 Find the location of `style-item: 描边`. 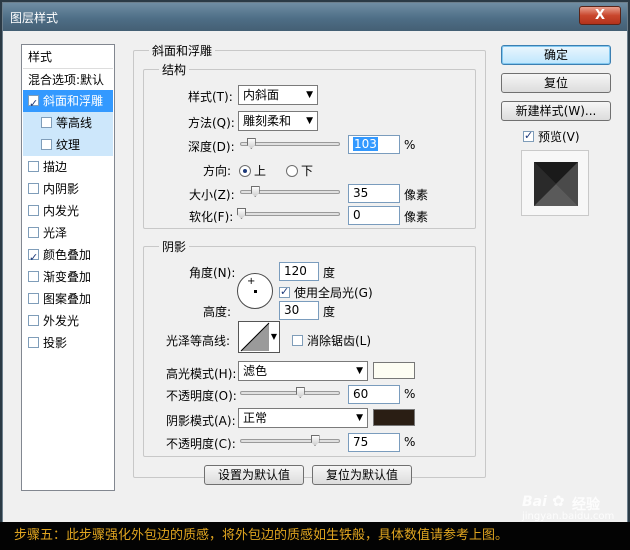

style-item: 描边 is located at coordinates (68, 167).